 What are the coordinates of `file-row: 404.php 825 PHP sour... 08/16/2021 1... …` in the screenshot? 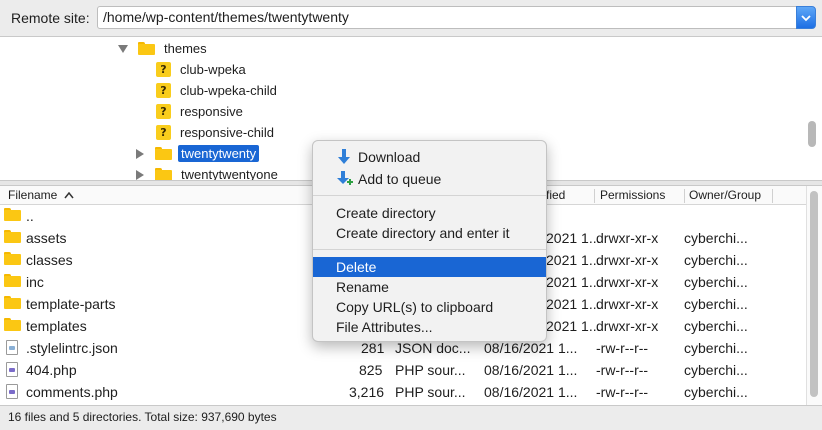 It's located at (403, 370).